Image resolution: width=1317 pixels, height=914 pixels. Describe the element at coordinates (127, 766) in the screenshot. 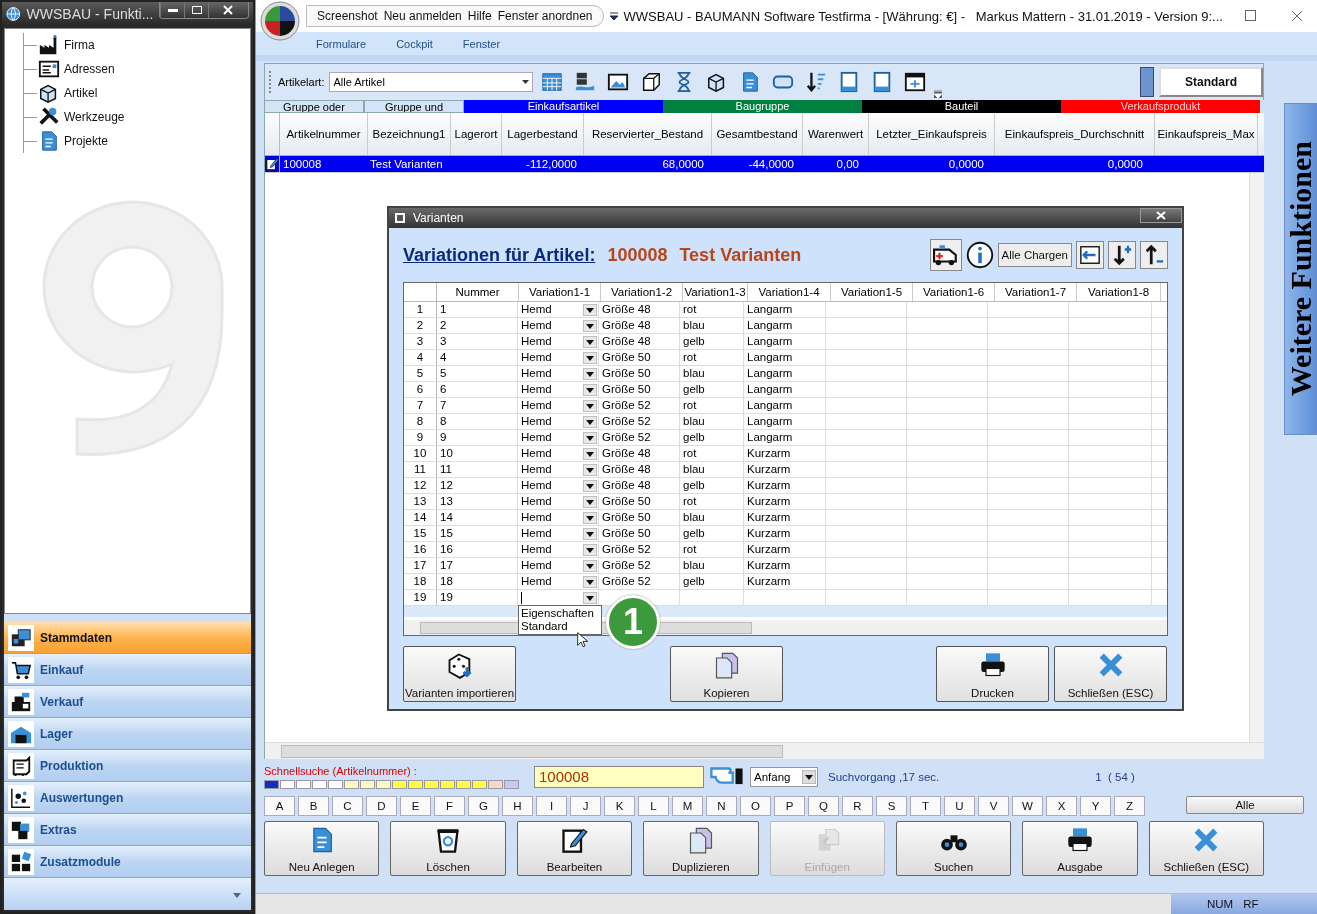

I see `nav-item: Produktion` at that location.